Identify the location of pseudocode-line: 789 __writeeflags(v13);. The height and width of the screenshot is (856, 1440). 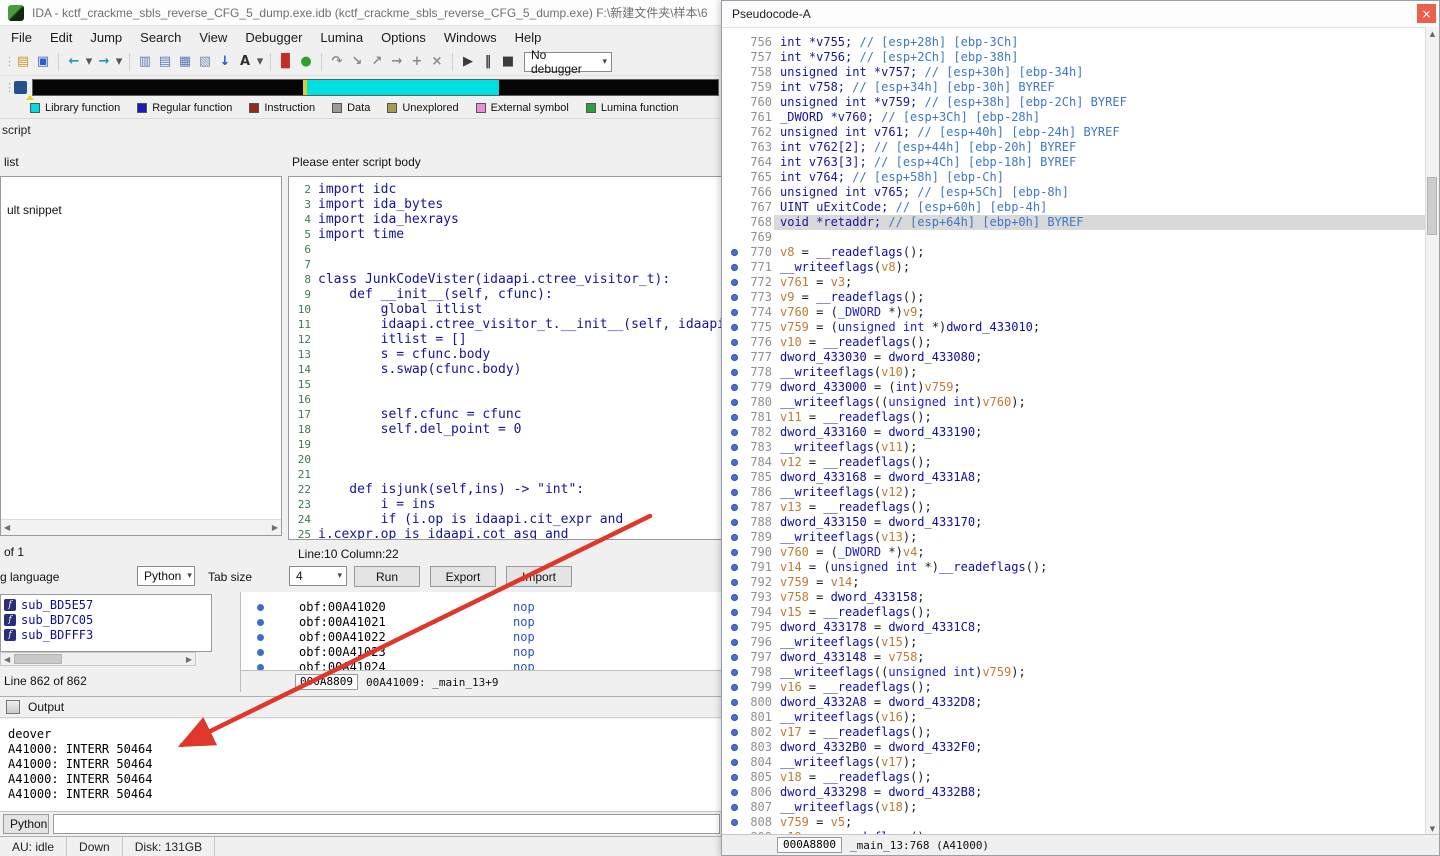
(1074, 537).